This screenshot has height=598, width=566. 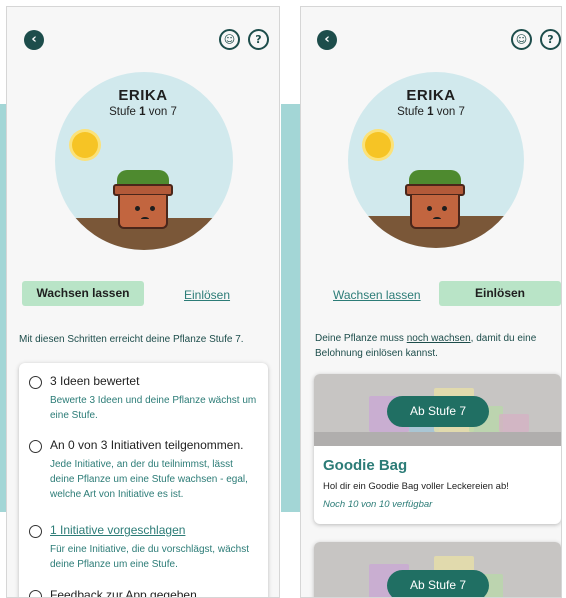 I want to click on reward-card: Ab Stufe 7, so click(x=437, y=569).